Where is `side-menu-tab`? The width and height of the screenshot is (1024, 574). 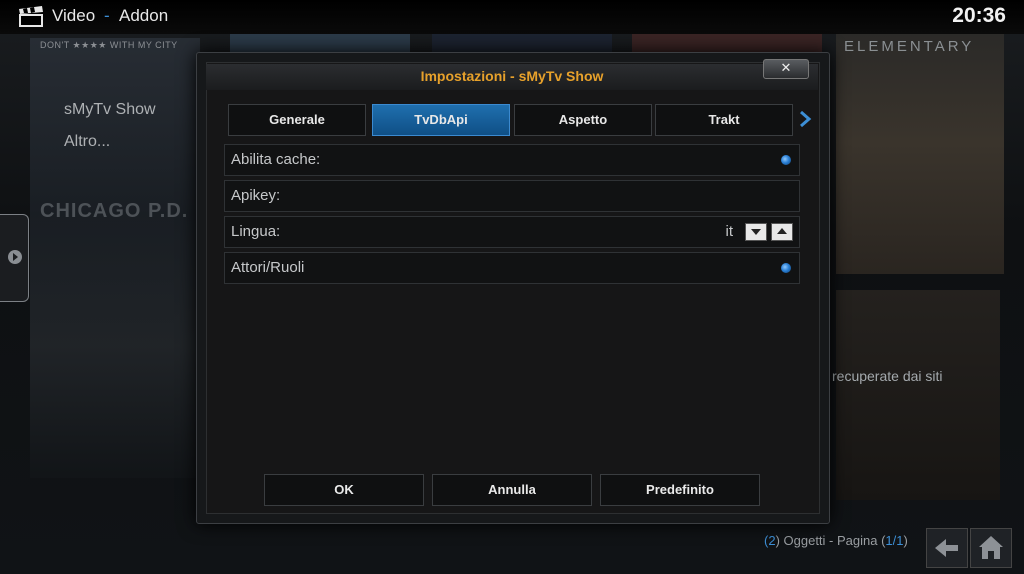 side-menu-tab is located at coordinates (14, 258).